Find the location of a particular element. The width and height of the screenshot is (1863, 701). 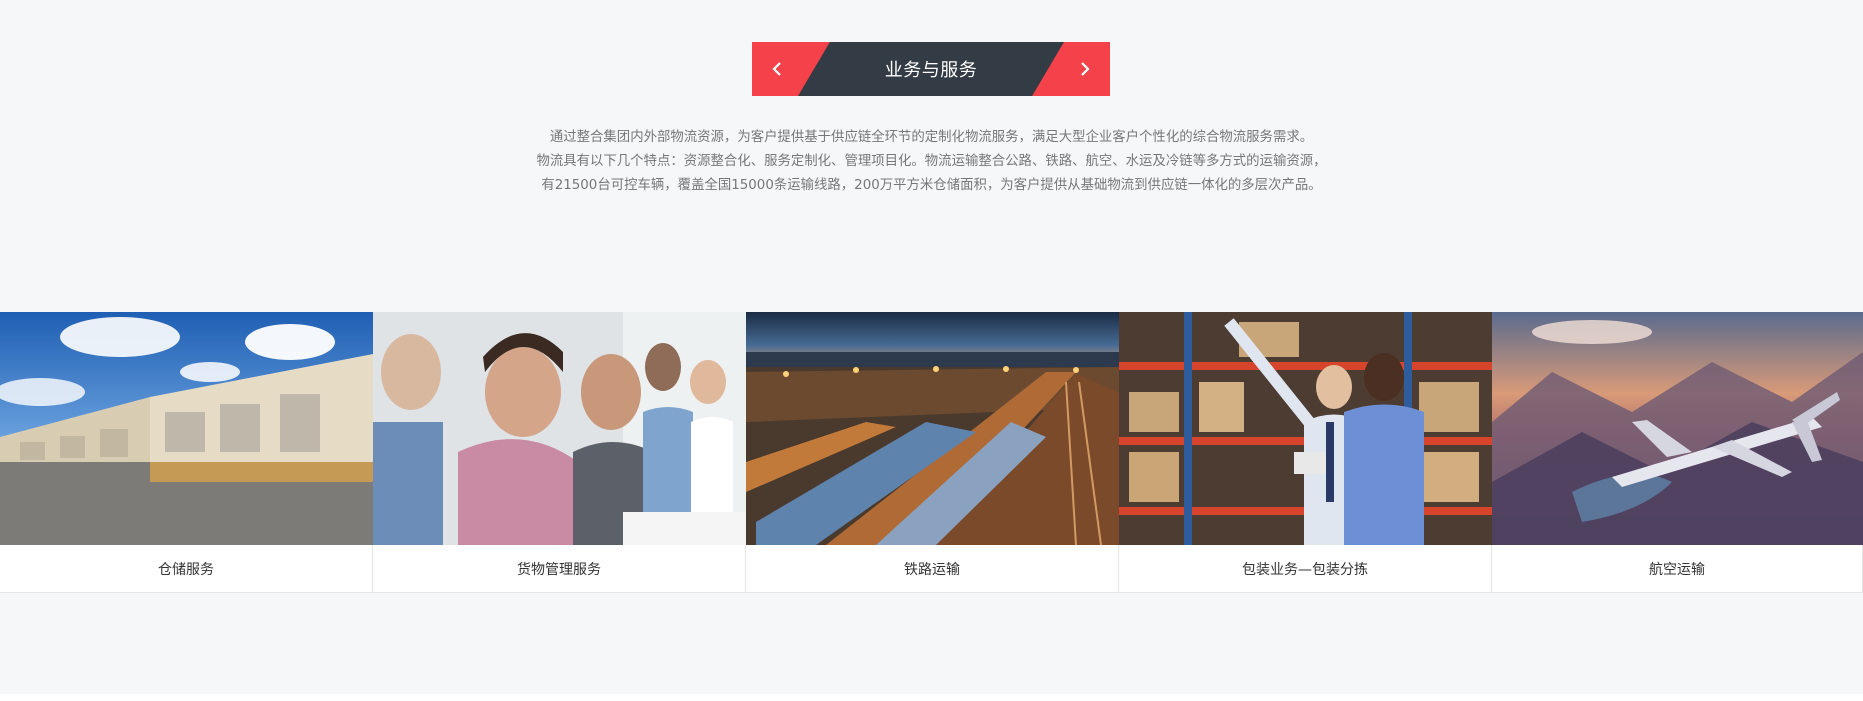

service-card-label: 仓储服务 is located at coordinates (186, 569).